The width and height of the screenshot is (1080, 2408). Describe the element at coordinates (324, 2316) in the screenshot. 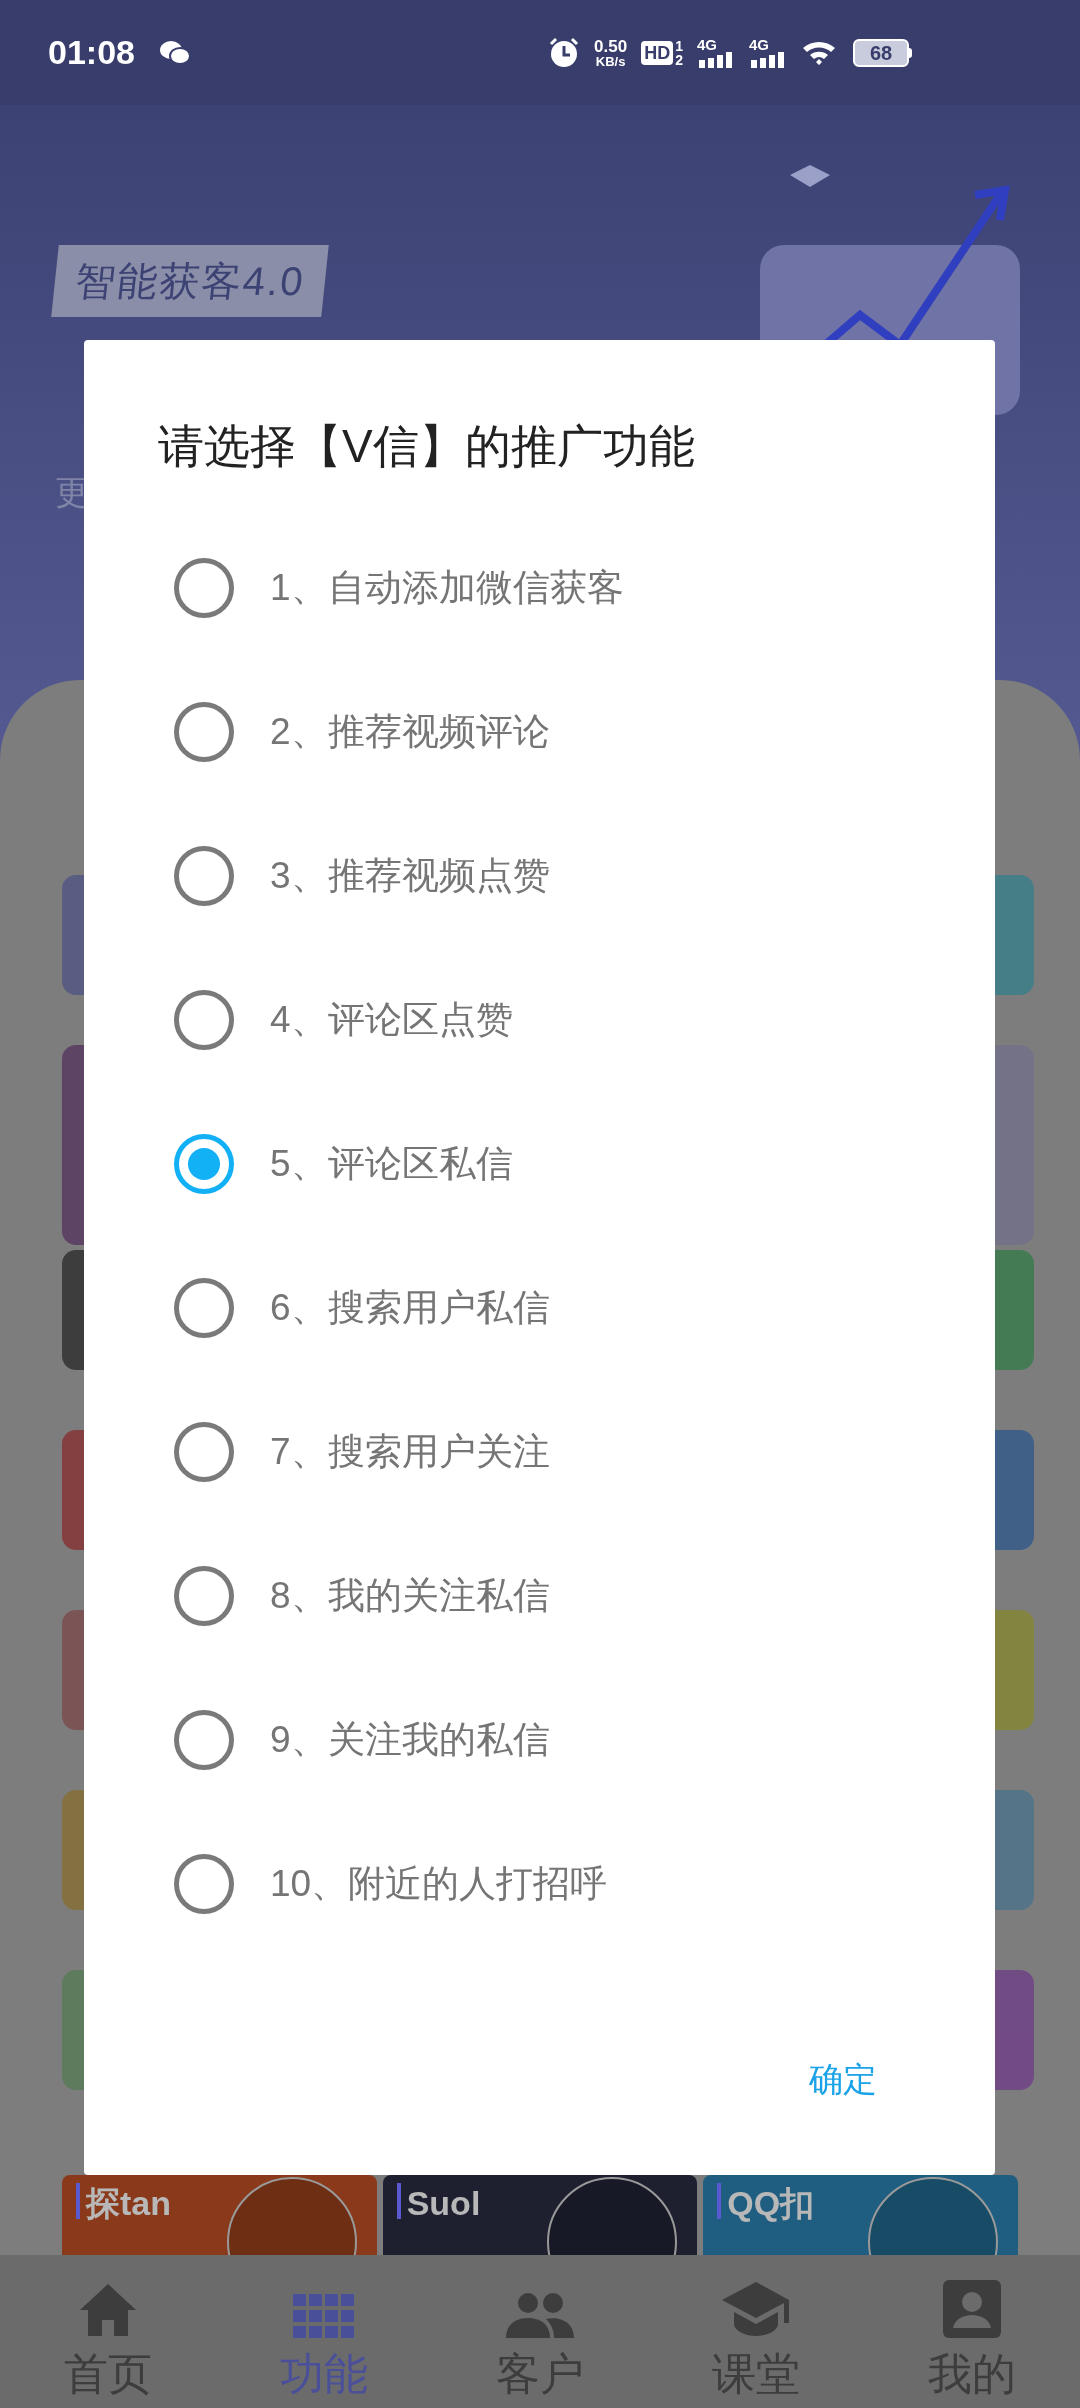

I see `grid-icon` at that location.